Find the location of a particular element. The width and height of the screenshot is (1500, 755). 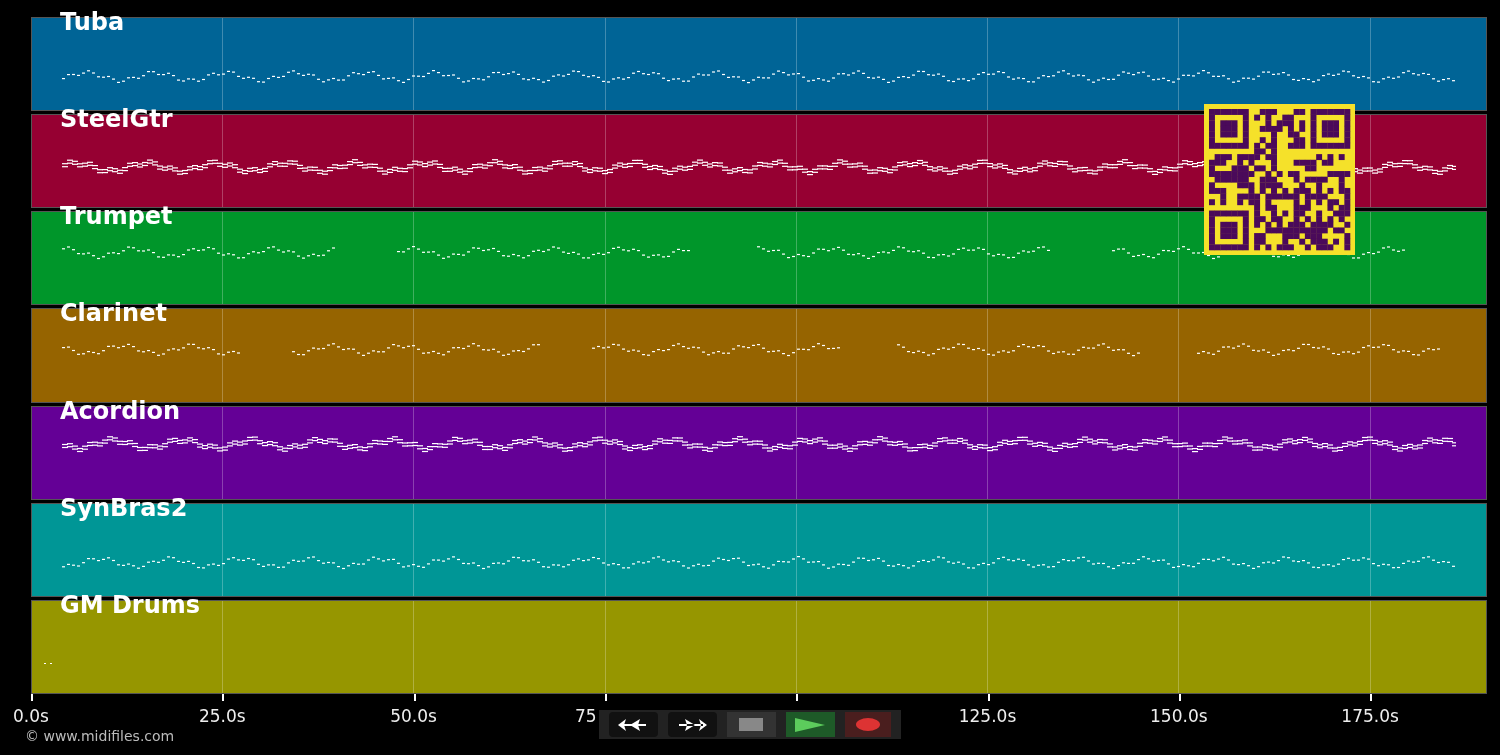

record-button is located at coordinates (867, 724).